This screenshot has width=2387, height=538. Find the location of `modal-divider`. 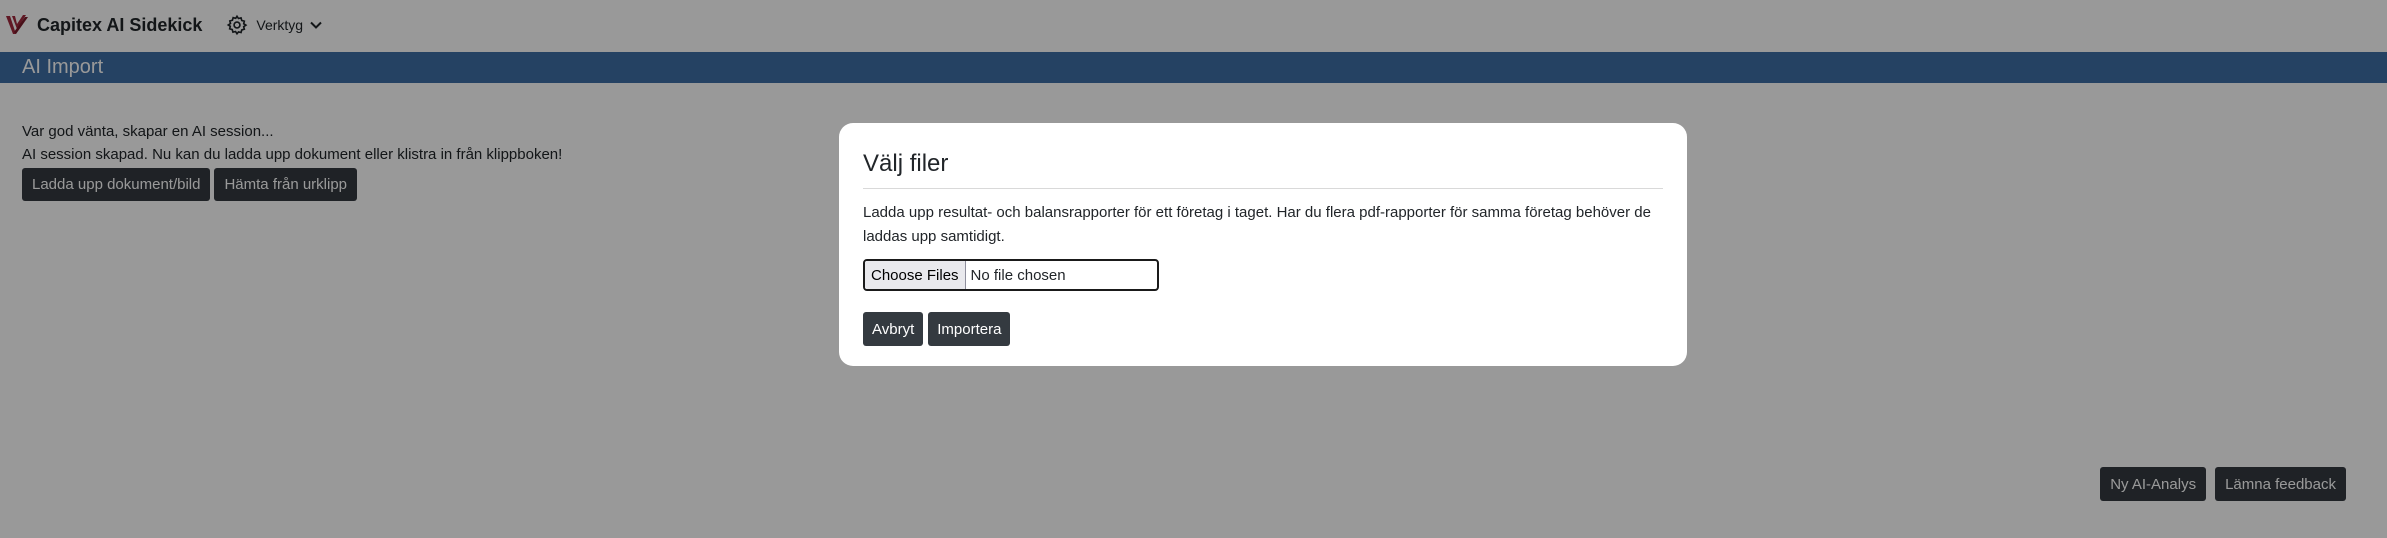

modal-divider is located at coordinates (1263, 188).